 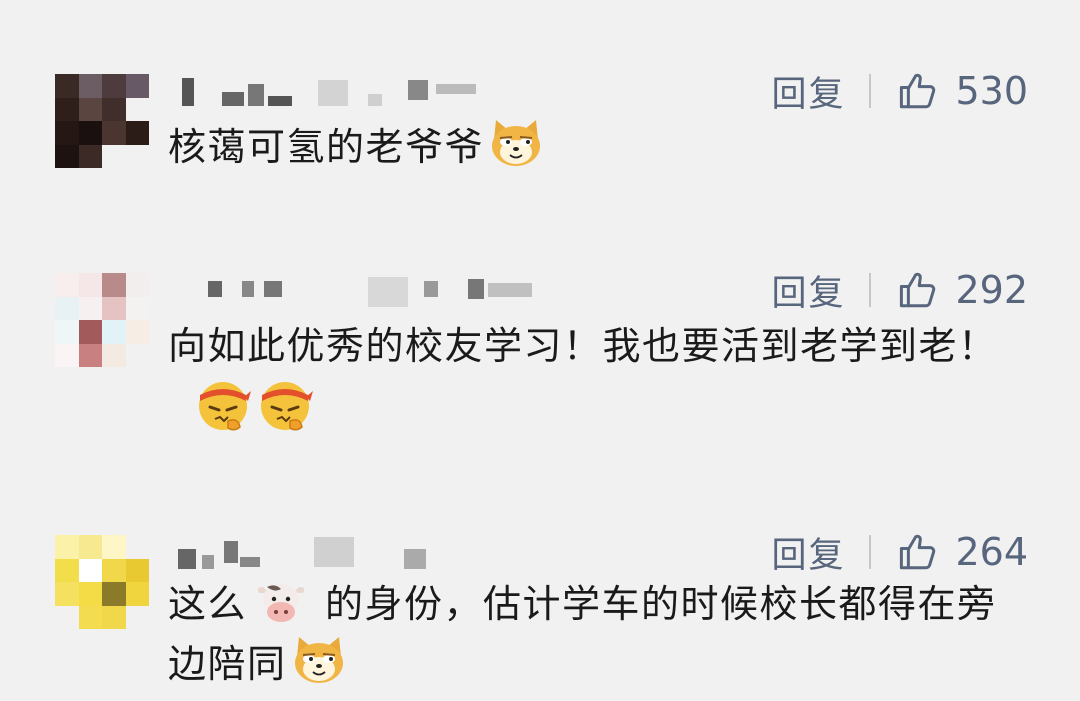 I want to click on comment-text-part: 这么, so click(x=208, y=604).